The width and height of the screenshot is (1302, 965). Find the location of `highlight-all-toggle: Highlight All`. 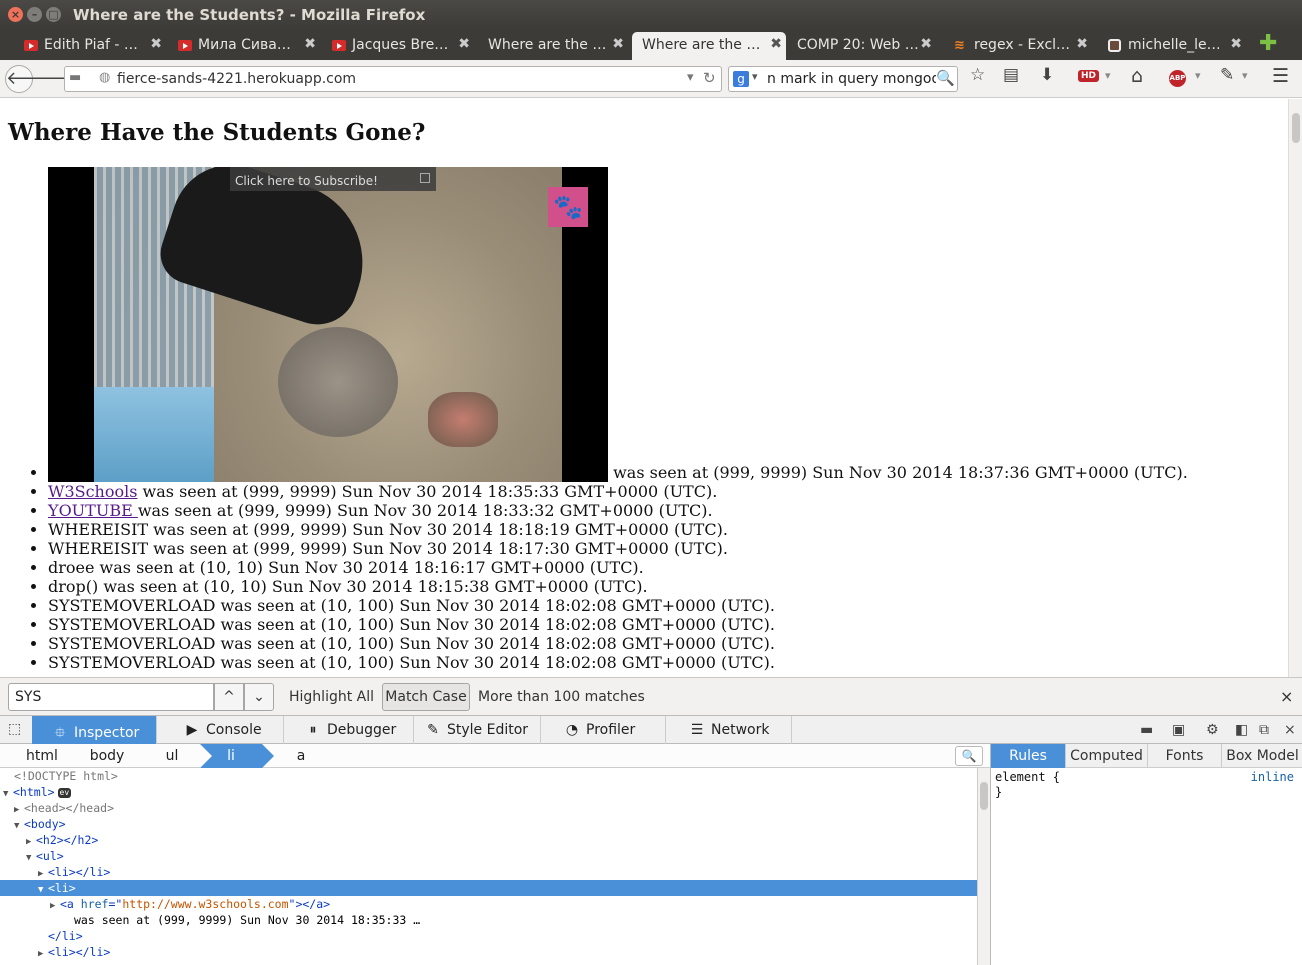

highlight-all-toggle: Highlight All is located at coordinates (331, 697).